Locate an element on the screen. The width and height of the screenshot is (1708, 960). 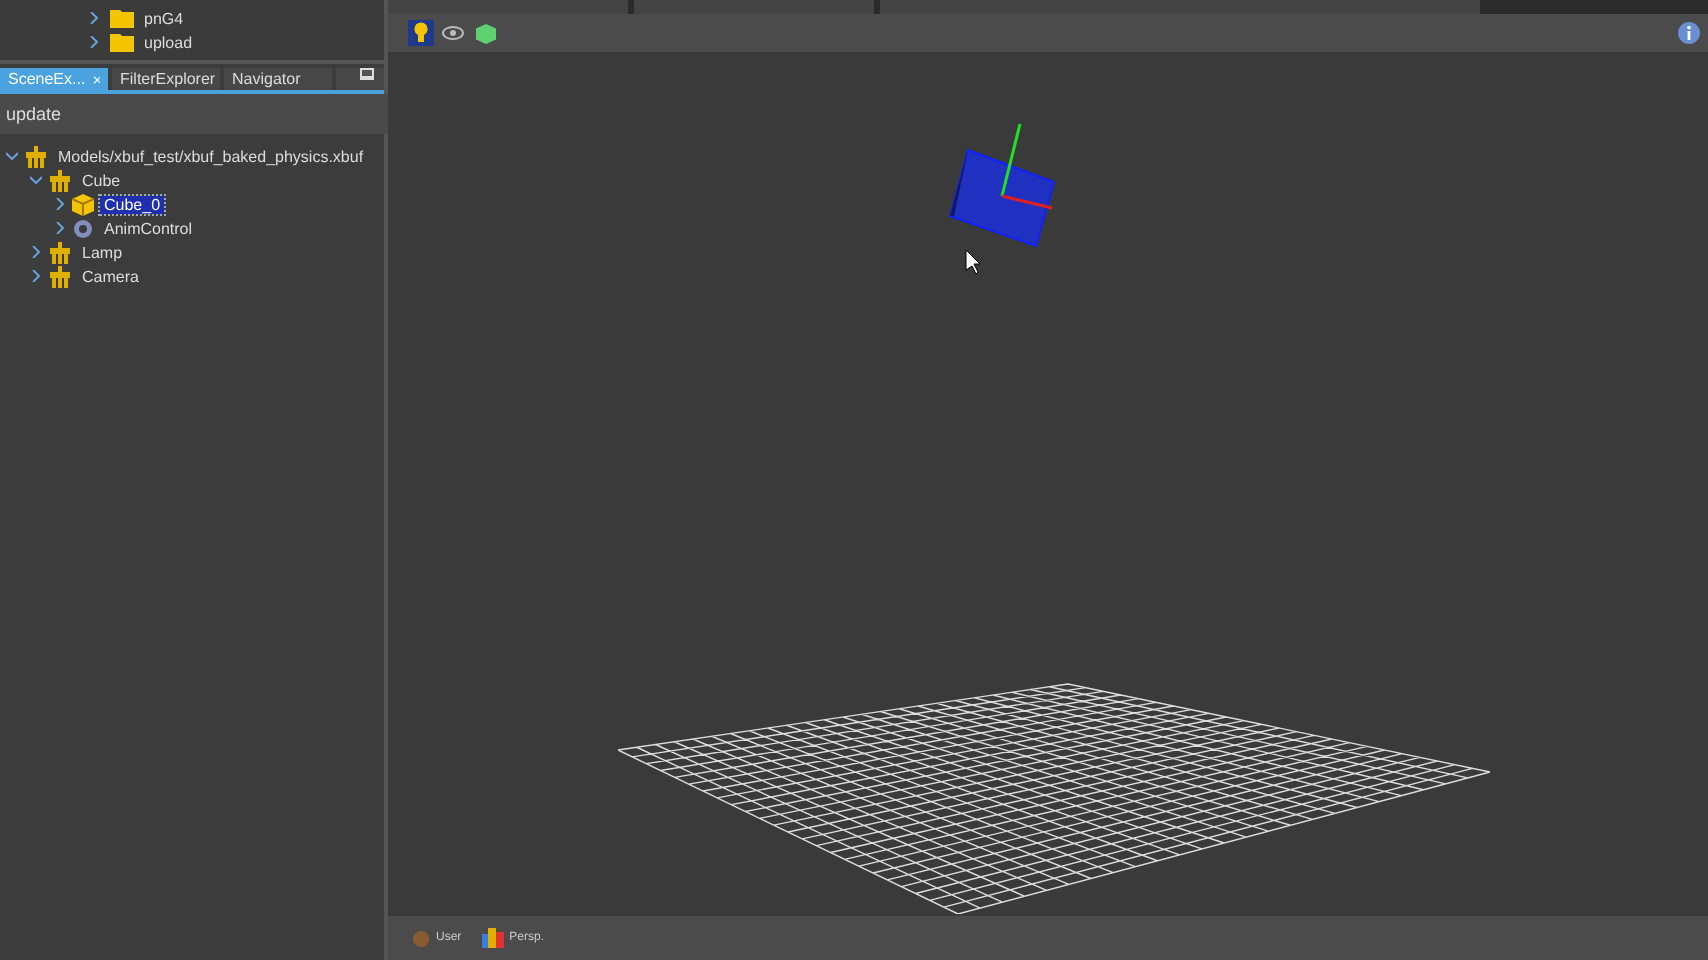
panel-tab: Navigator is located at coordinates (278, 79).